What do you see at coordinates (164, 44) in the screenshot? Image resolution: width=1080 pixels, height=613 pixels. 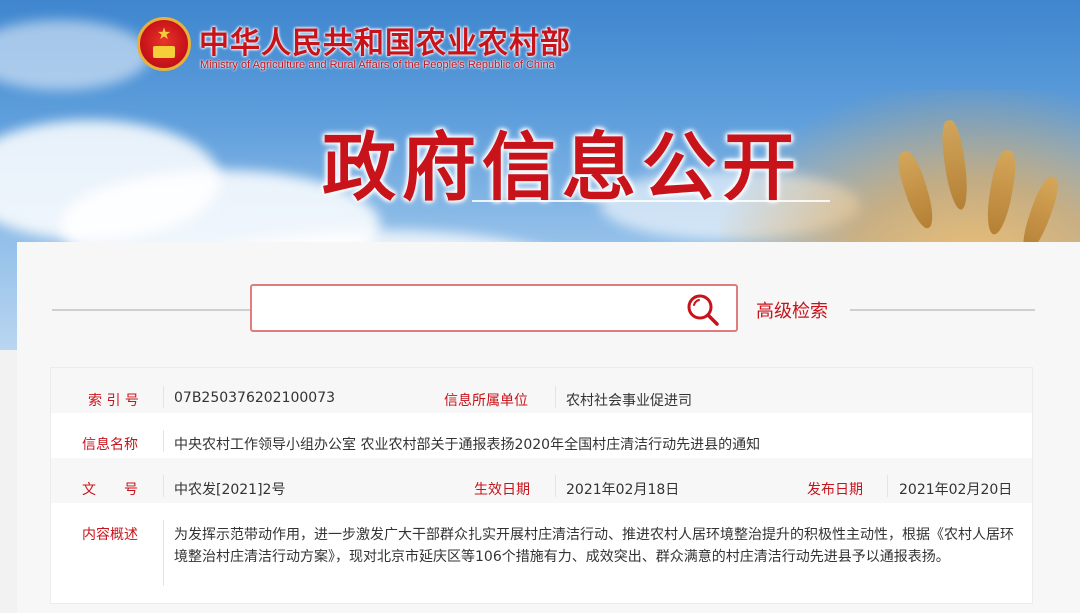 I see `national-emblem-icon: ★` at bounding box center [164, 44].